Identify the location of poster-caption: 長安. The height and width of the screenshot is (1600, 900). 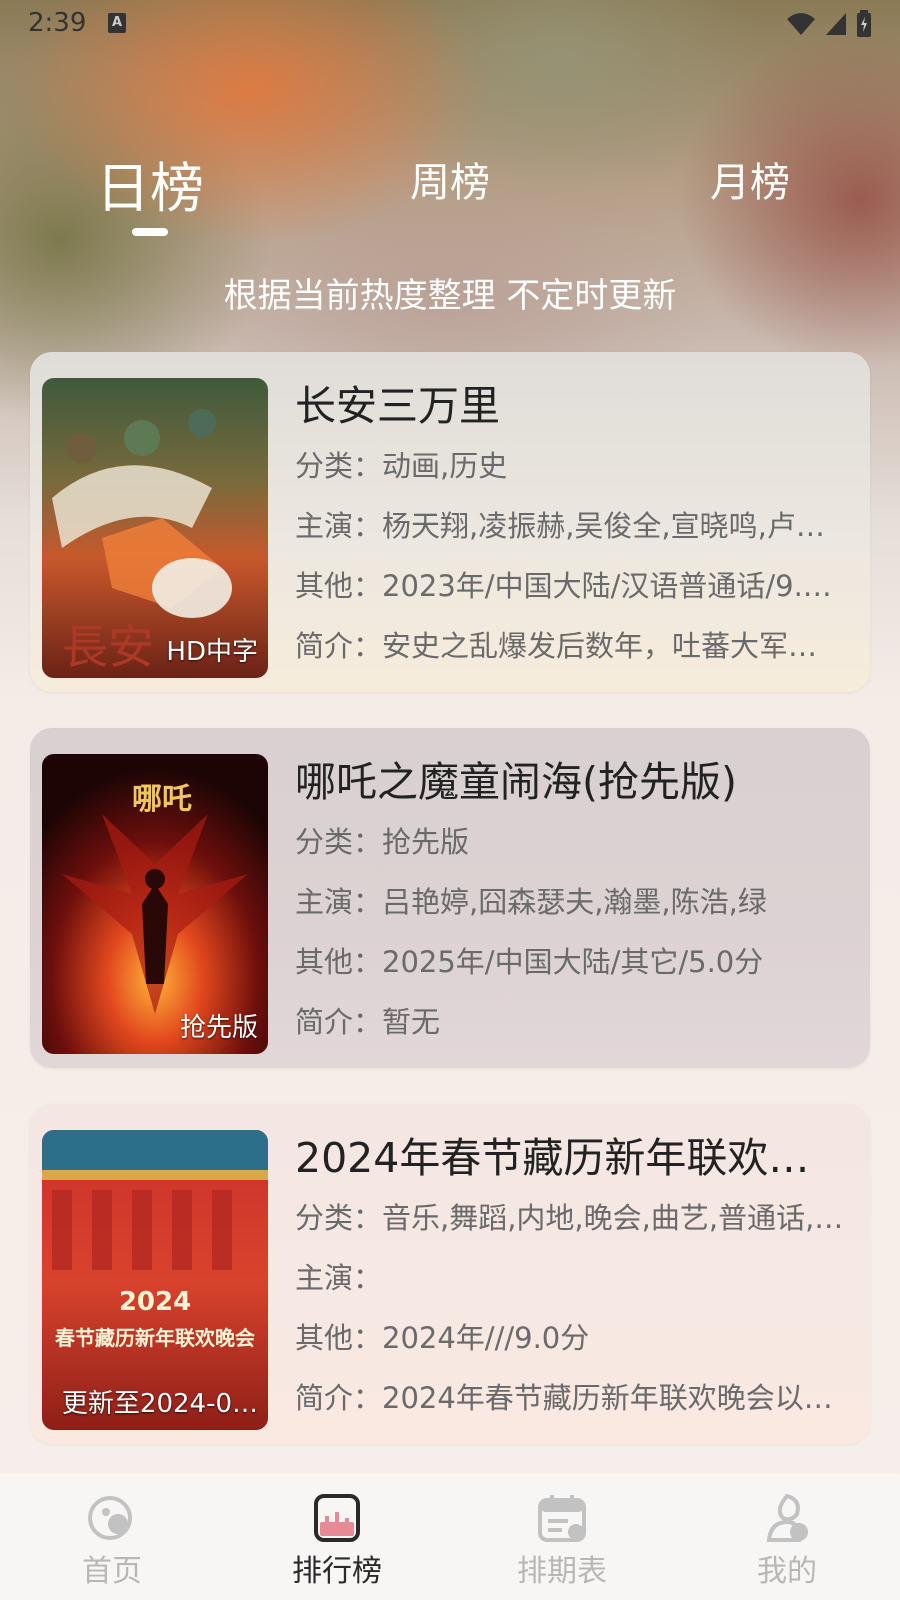
(108, 647).